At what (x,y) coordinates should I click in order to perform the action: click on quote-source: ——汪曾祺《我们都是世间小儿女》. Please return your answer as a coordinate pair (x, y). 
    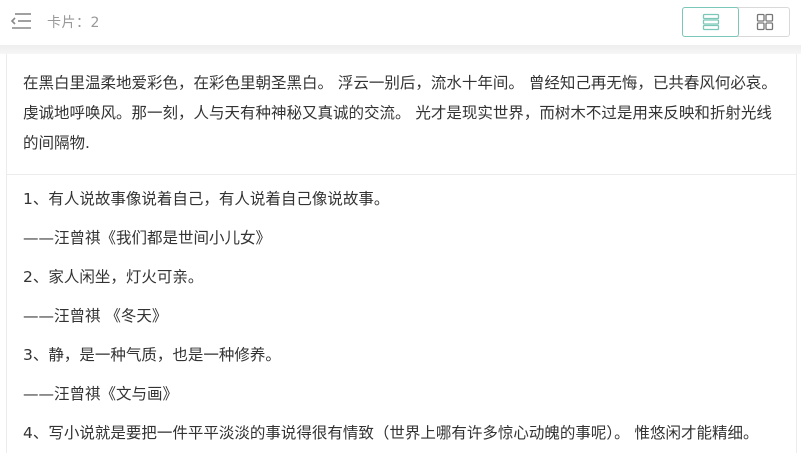
    Looking at the image, I should click on (147, 238).